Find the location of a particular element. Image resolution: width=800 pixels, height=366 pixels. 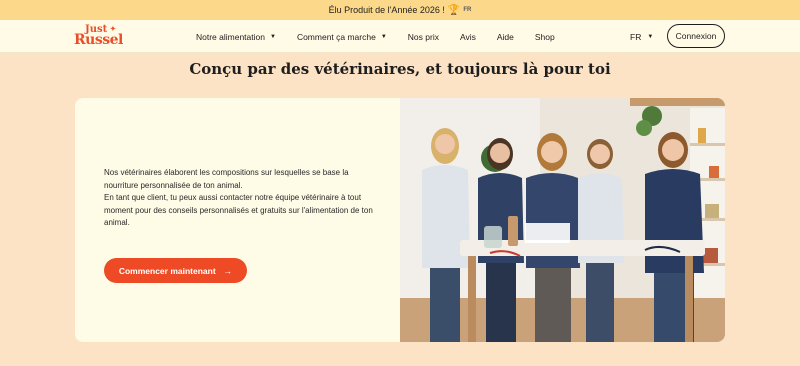

menu-item-aide: Aide is located at coordinates (505, 37).